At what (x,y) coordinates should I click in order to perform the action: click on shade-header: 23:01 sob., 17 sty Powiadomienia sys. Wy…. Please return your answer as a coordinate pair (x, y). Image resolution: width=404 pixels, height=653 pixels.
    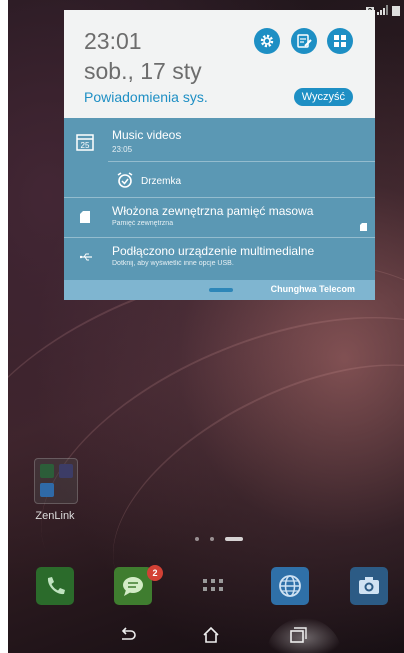
    Looking at the image, I should click on (219, 64).